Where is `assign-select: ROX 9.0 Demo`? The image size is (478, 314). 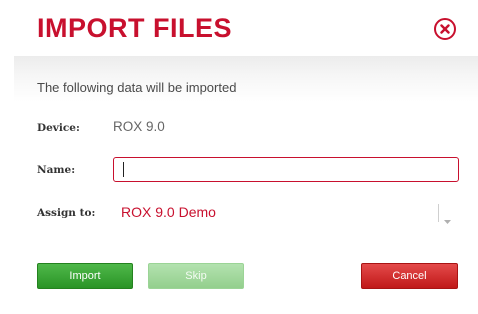
assign-select: ROX 9.0 Demo is located at coordinates (286, 213).